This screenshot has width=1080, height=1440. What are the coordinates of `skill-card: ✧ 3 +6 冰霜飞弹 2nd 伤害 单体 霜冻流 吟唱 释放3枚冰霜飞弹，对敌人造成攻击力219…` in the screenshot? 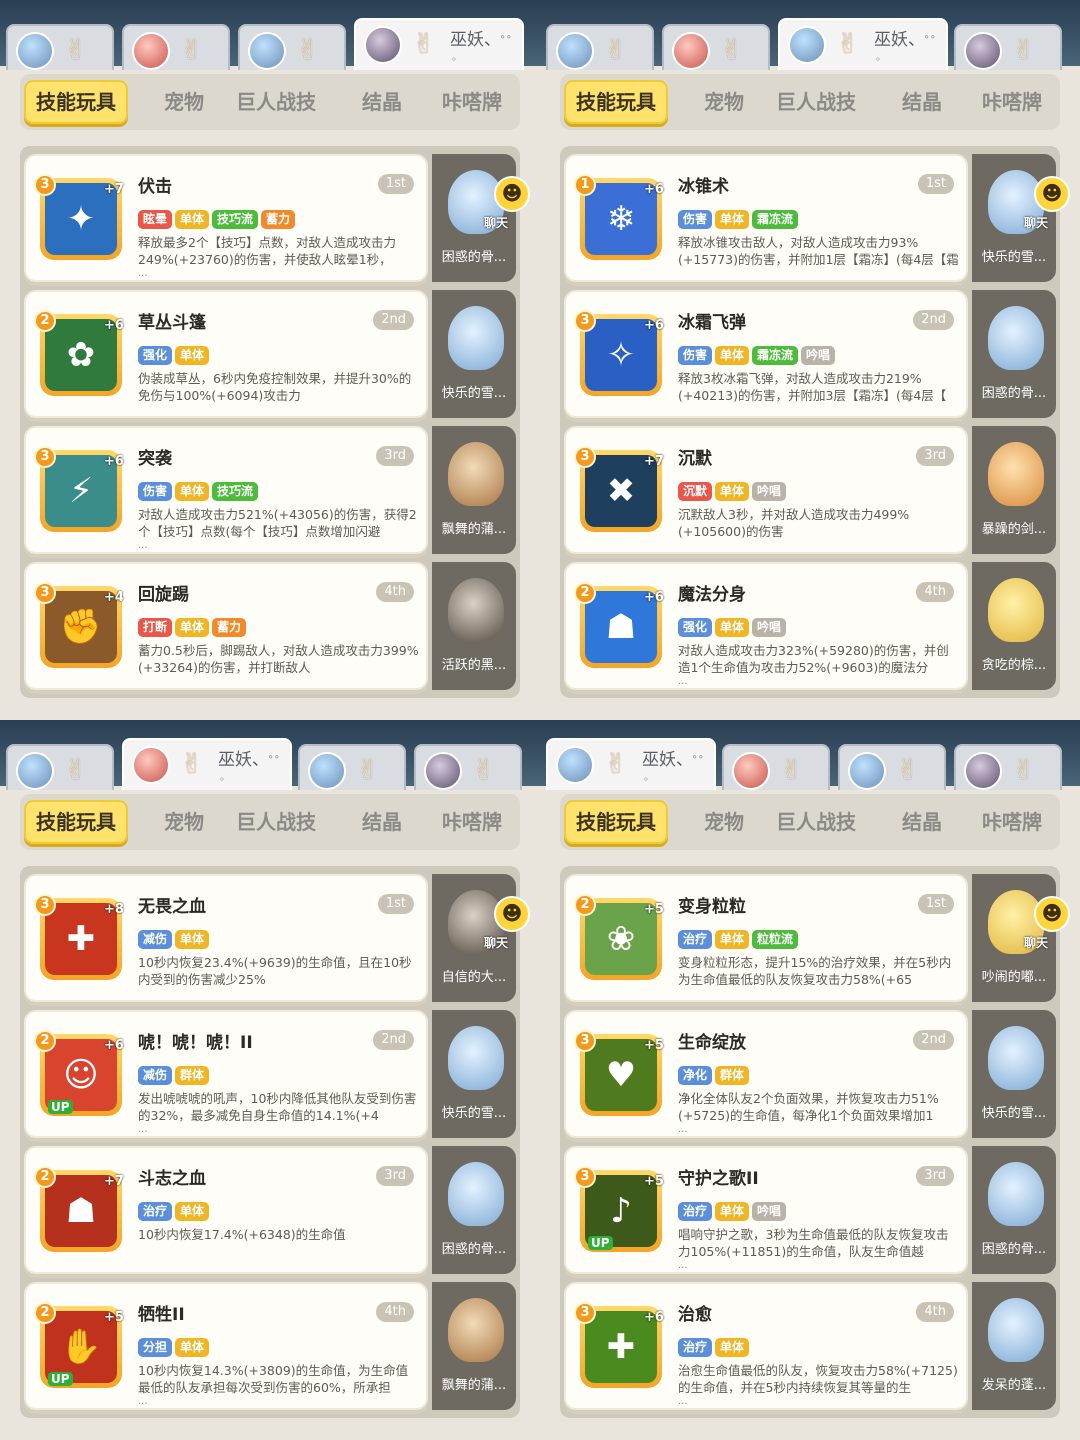 It's located at (766, 354).